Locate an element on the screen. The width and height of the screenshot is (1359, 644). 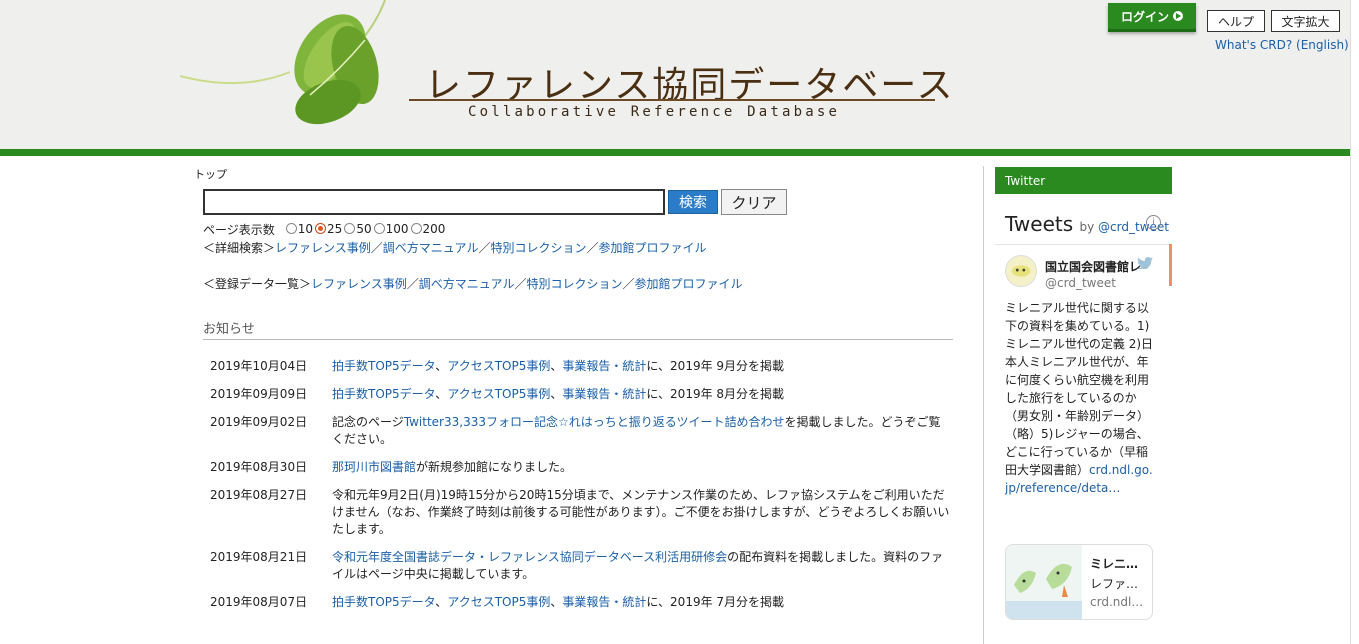
page-size-selector: ページ表示数 10 25 50 100 200 is located at coordinates (325, 229).